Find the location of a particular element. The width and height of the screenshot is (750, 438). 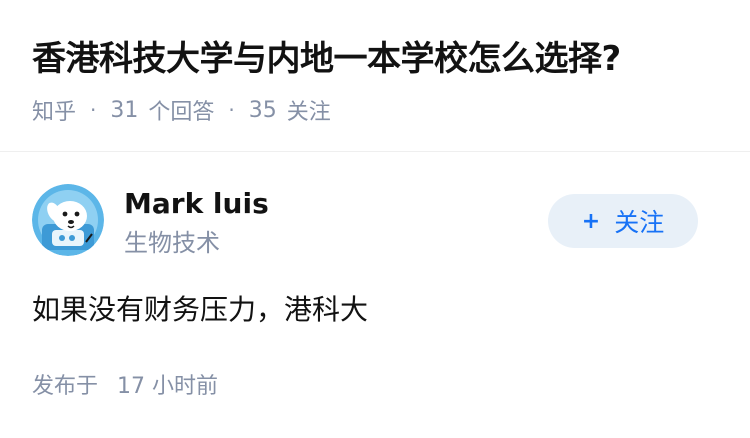

dog-astronaut-icon is located at coordinates (68, 220).